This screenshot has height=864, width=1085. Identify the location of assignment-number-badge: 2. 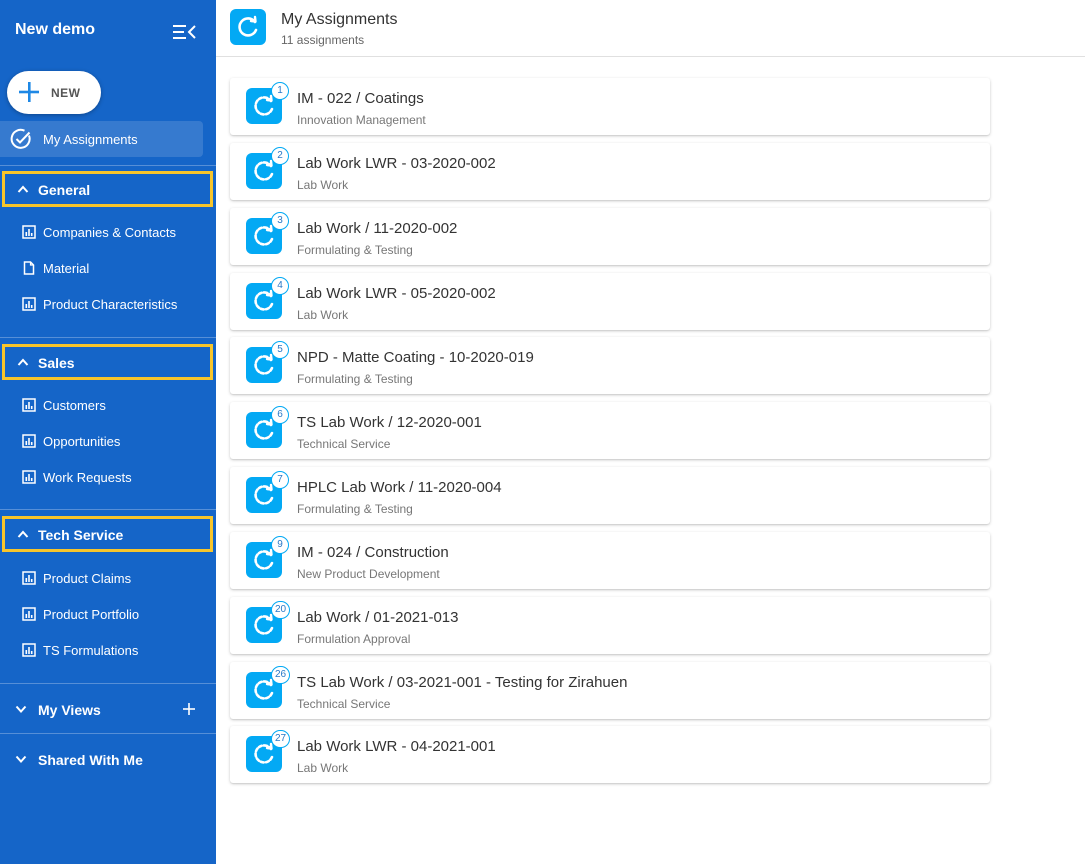
(280, 155).